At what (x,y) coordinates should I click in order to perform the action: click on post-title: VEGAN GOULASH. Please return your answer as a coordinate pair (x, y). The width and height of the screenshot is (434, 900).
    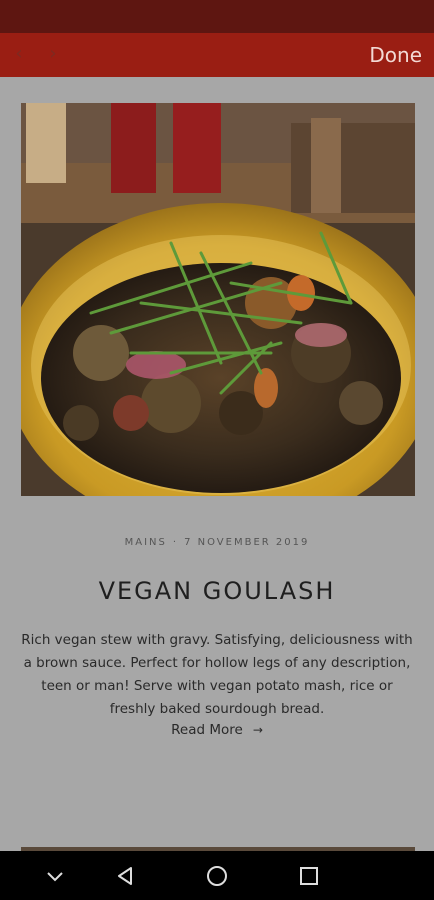
    Looking at the image, I should click on (217, 591).